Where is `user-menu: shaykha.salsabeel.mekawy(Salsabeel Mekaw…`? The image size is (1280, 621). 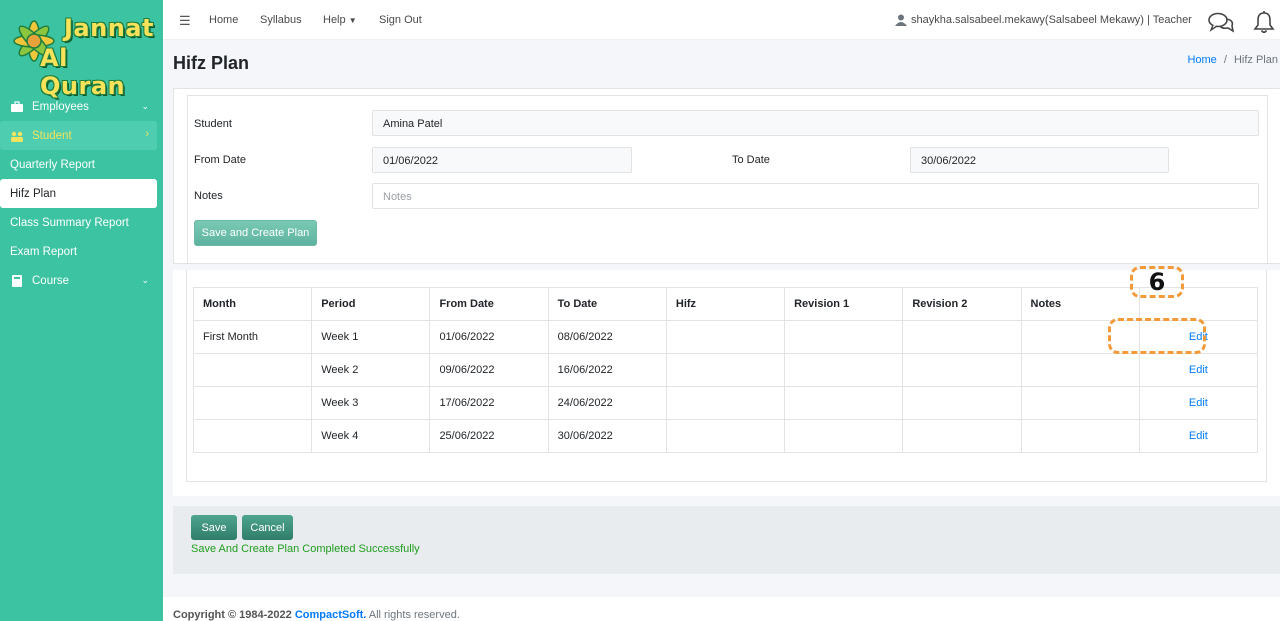 user-menu: shaykha.salsabeel.mekawy(Salsabeel Mekaw… is located at coordinates (1043, 20).